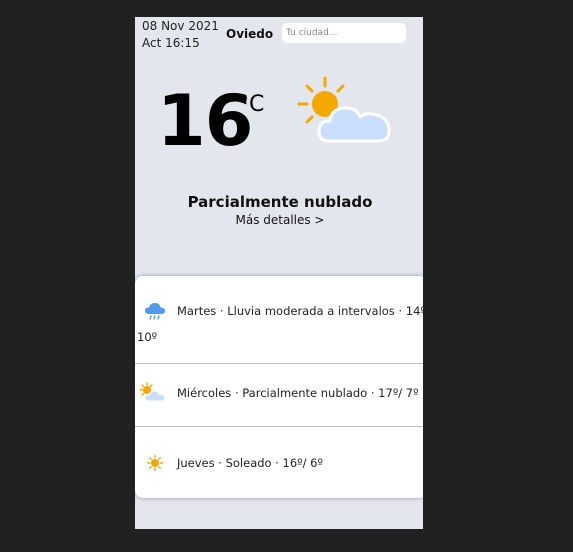  I want to click on sun-icon, so click(155, 463).